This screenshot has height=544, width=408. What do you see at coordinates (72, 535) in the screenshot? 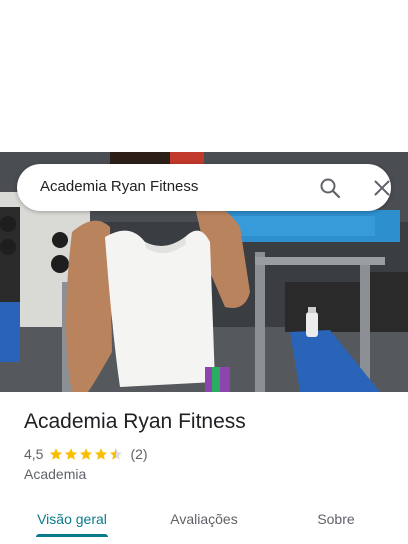
I see `active-tab-indicator` at bounding box center [72, 535].